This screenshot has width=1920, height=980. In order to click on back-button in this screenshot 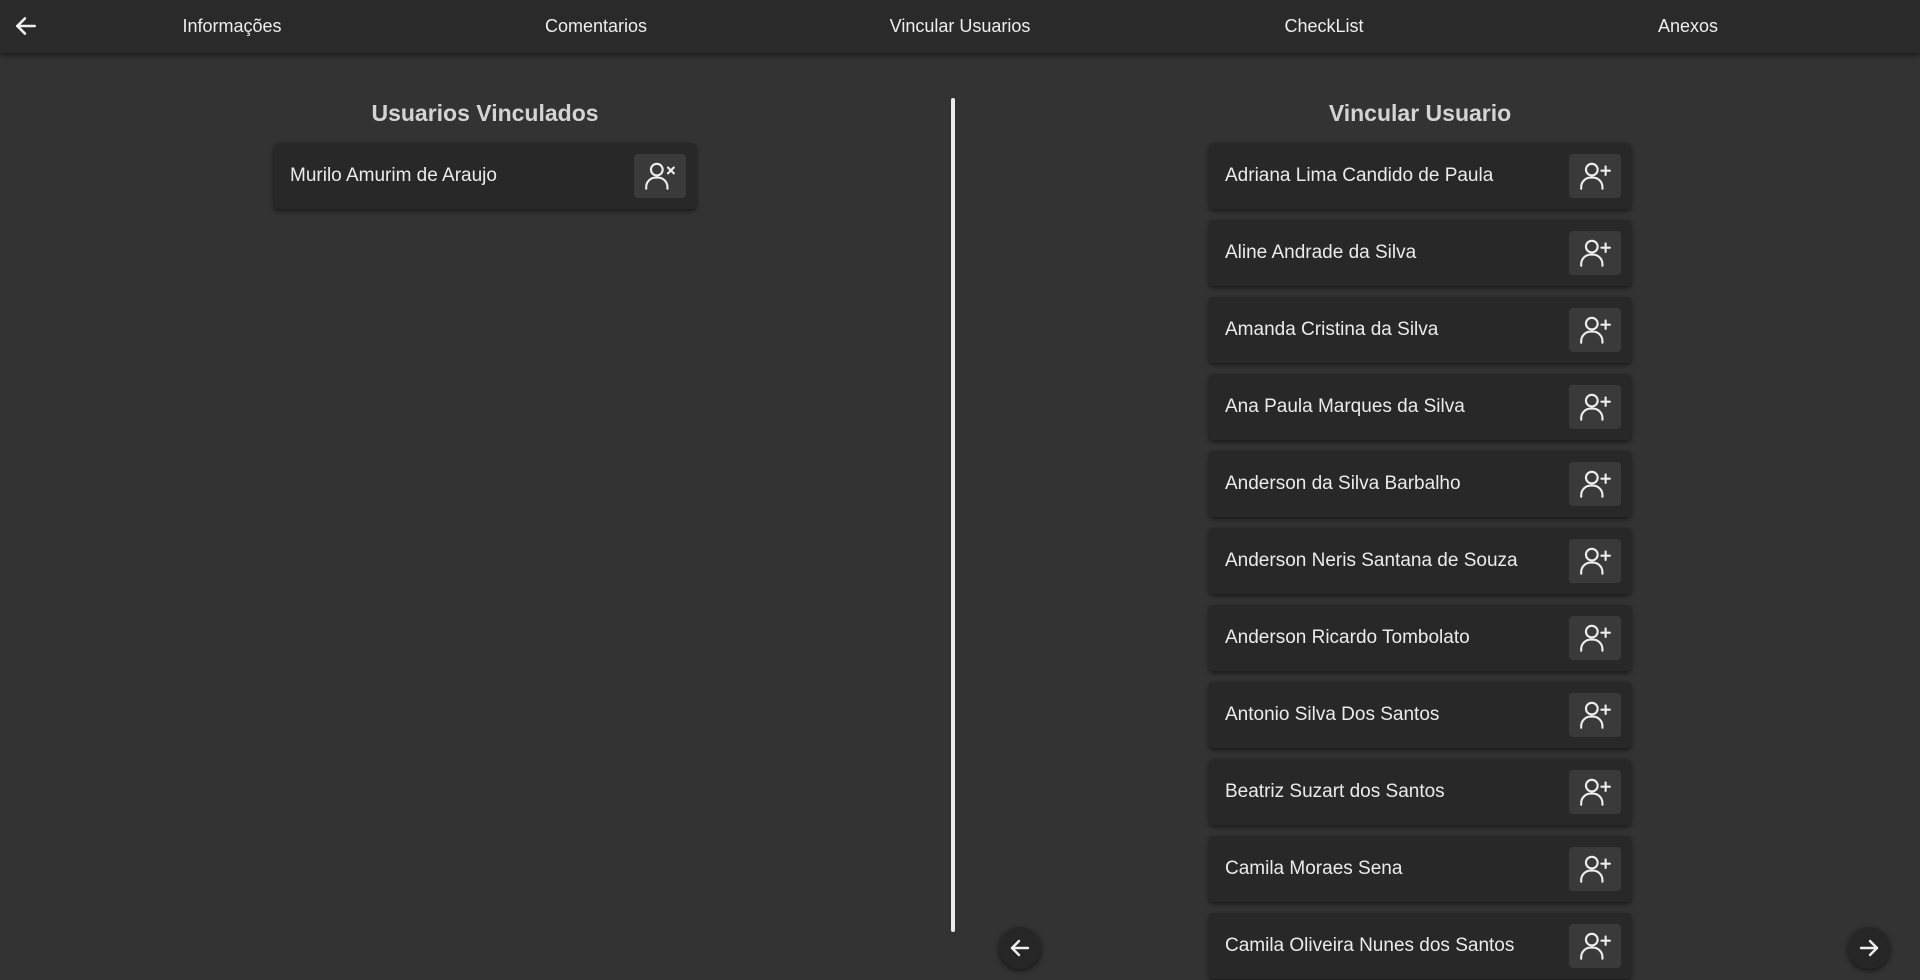, I will do `click(26, 26)`.